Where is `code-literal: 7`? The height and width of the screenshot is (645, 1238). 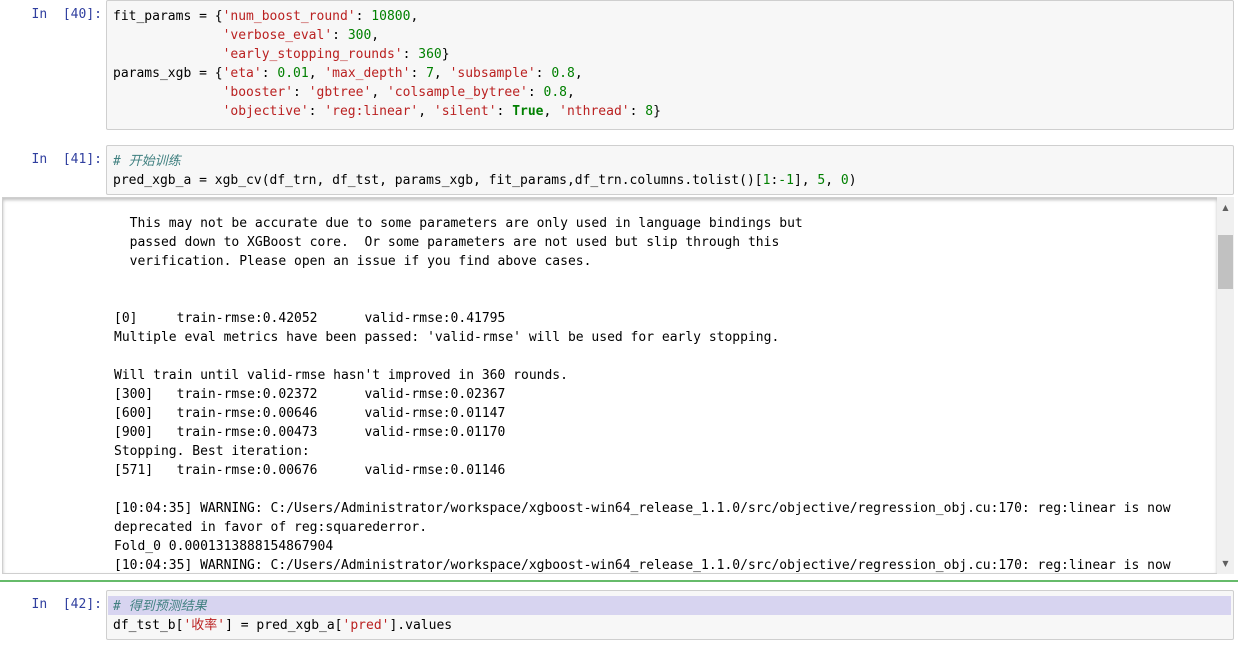
code-literal: 7 is located at coordinates (430, 73).